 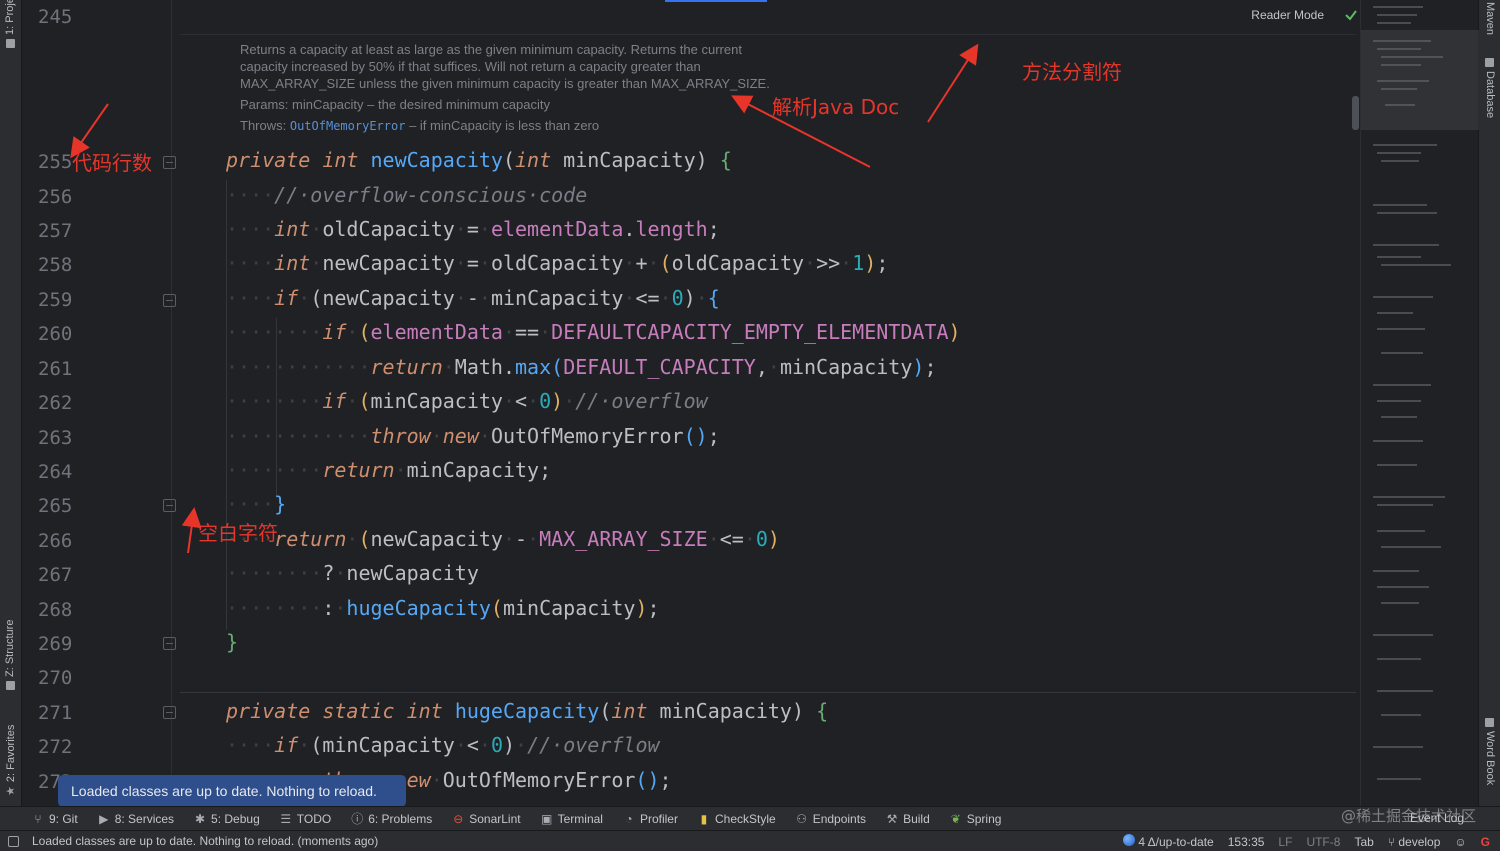 I want to click on code-line: ····if·(minCapacity·<·0)·//·overflow, so click(x=443, y=745).